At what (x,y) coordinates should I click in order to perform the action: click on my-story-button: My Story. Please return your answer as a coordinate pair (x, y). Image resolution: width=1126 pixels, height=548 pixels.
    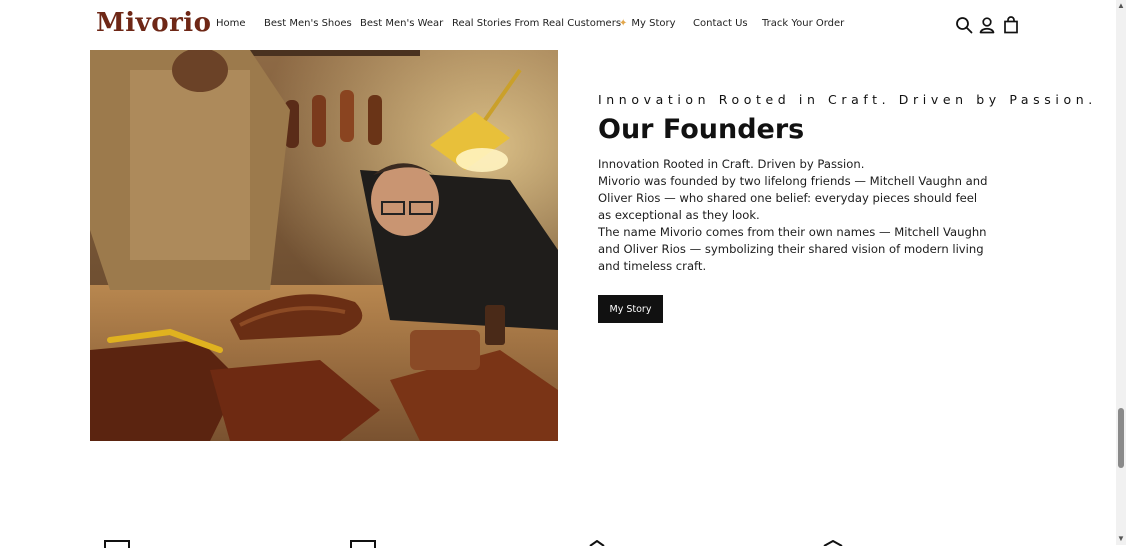
    Looking at the image, I should click on (630, 309).